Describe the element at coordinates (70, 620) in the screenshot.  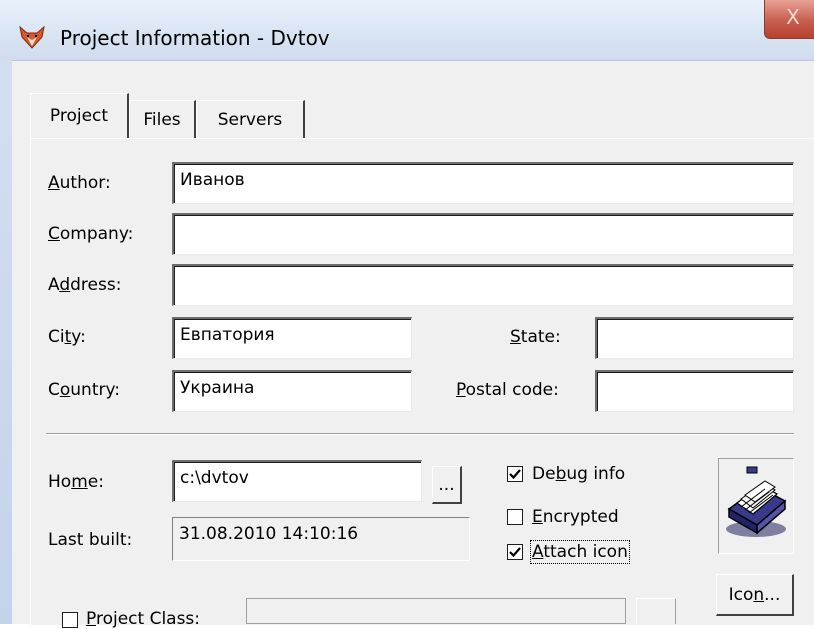
I see `project-class-checkbox` at that location.